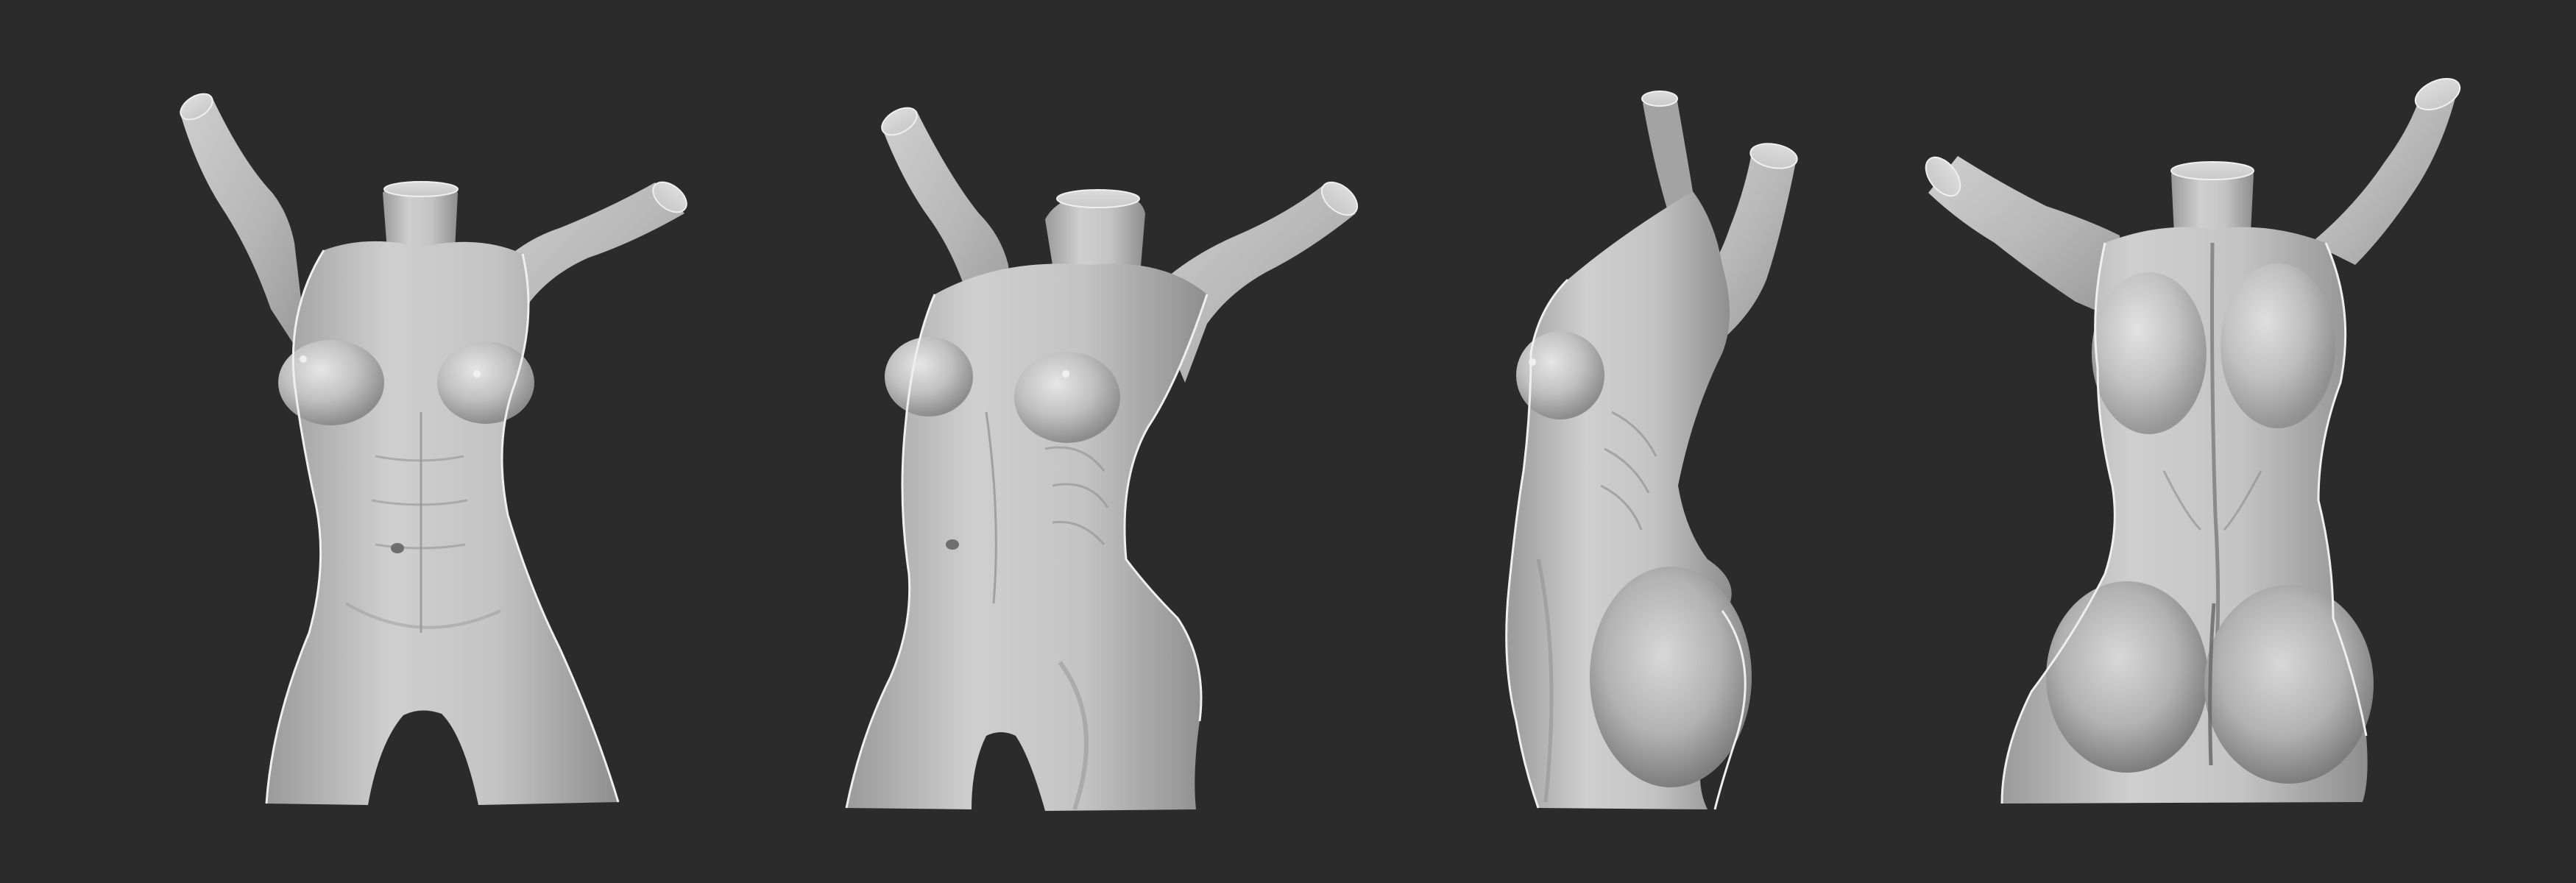 The height and width of the screenshot is (883, 2576). Describe the element at coordinates (1651, 450) in the screenshot. I see `torso-side-view` at that location.